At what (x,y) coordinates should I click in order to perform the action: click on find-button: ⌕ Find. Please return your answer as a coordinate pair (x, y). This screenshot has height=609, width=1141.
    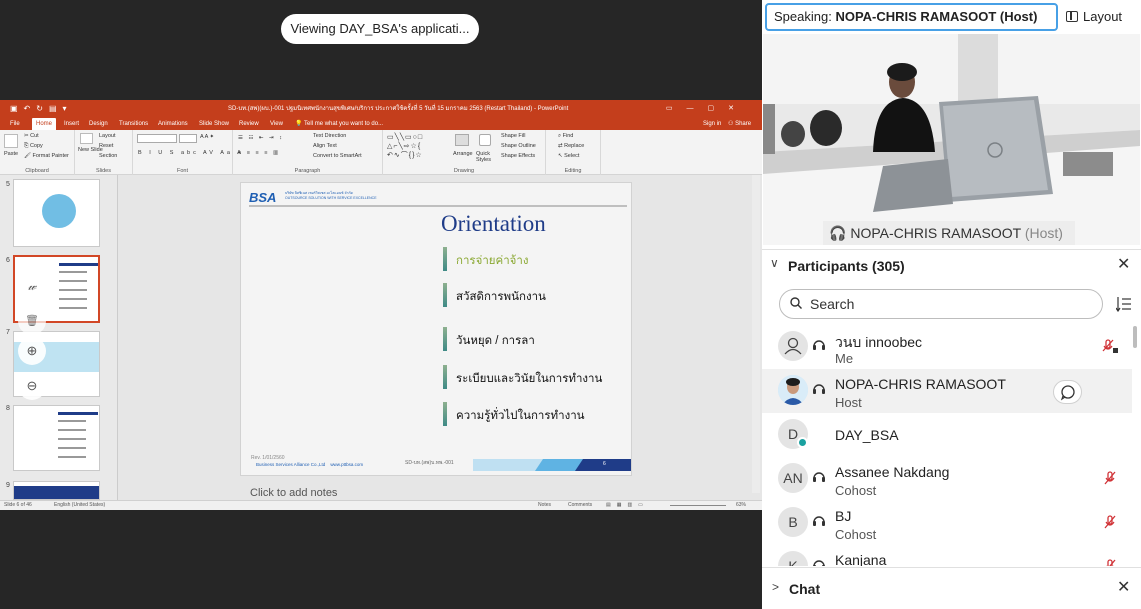
    Looking at the image, I should click on (565, 136).